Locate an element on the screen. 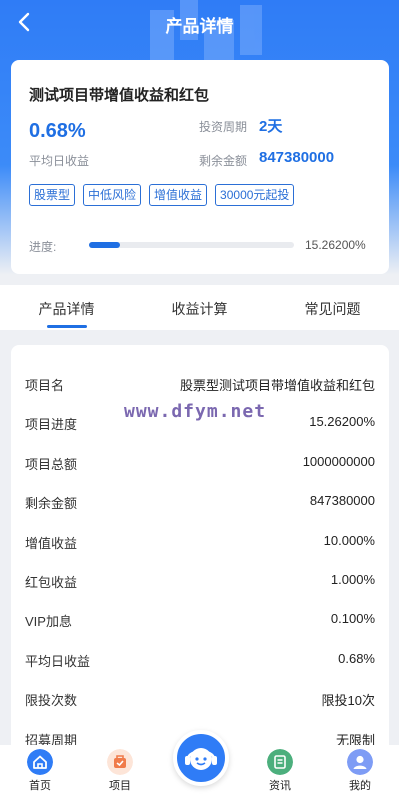 This screenshot has height=795, width=399. tag-stock-type: 股票型 is located at coordinates (52, 195).